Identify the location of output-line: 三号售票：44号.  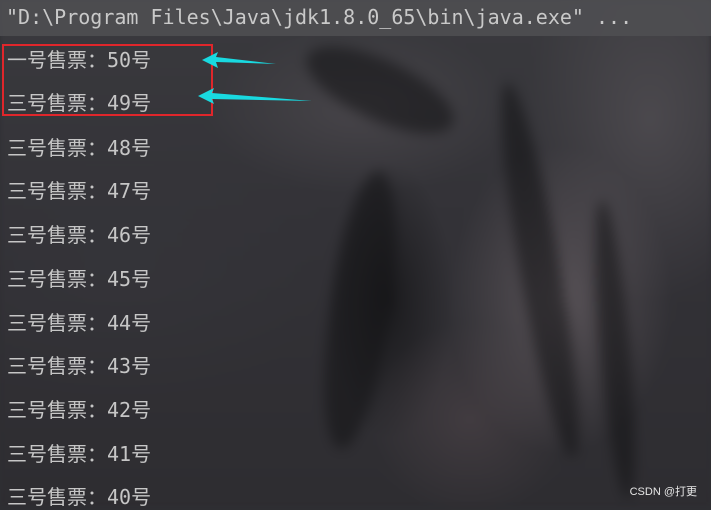
(79, 323).